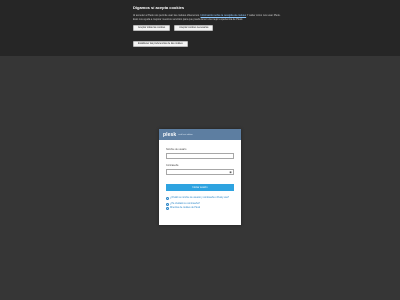 The width and height of the screenshot is (400, 300). What do you see at coordinates (185, 204) in the screenshot?
I see `help-link-text: ¿Ha olvidado su contraseña?` at bounding box center [185, 204].